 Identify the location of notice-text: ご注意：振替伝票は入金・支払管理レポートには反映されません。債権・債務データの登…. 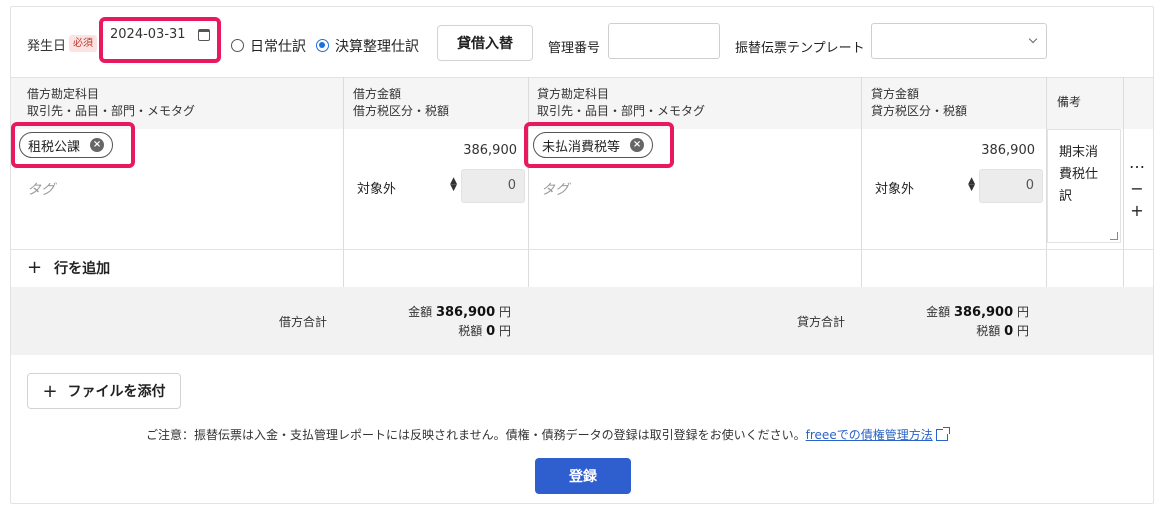
(548, 434).